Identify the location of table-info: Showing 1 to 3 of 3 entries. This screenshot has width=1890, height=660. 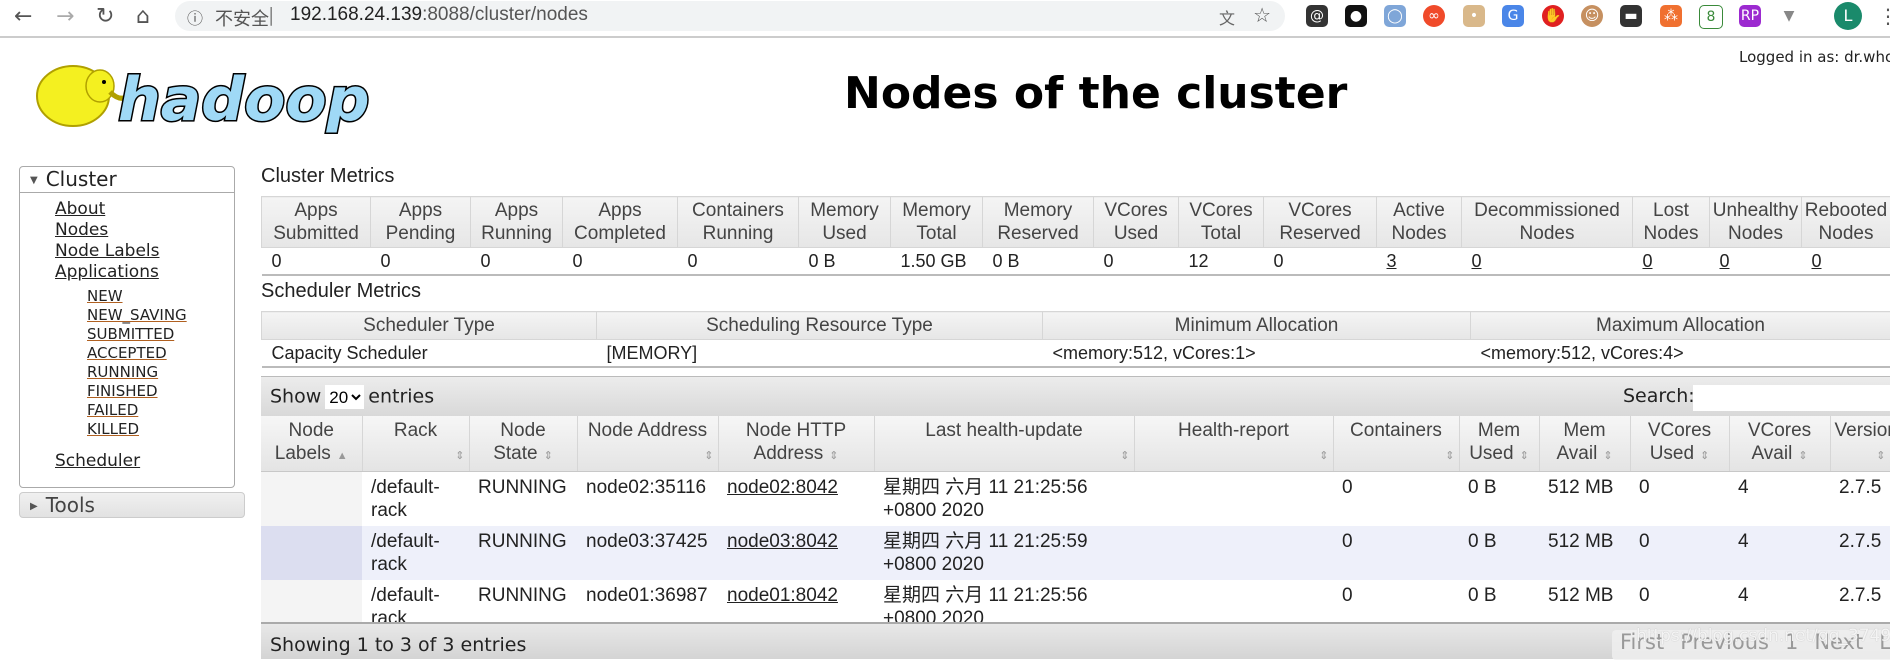
(398, 645).